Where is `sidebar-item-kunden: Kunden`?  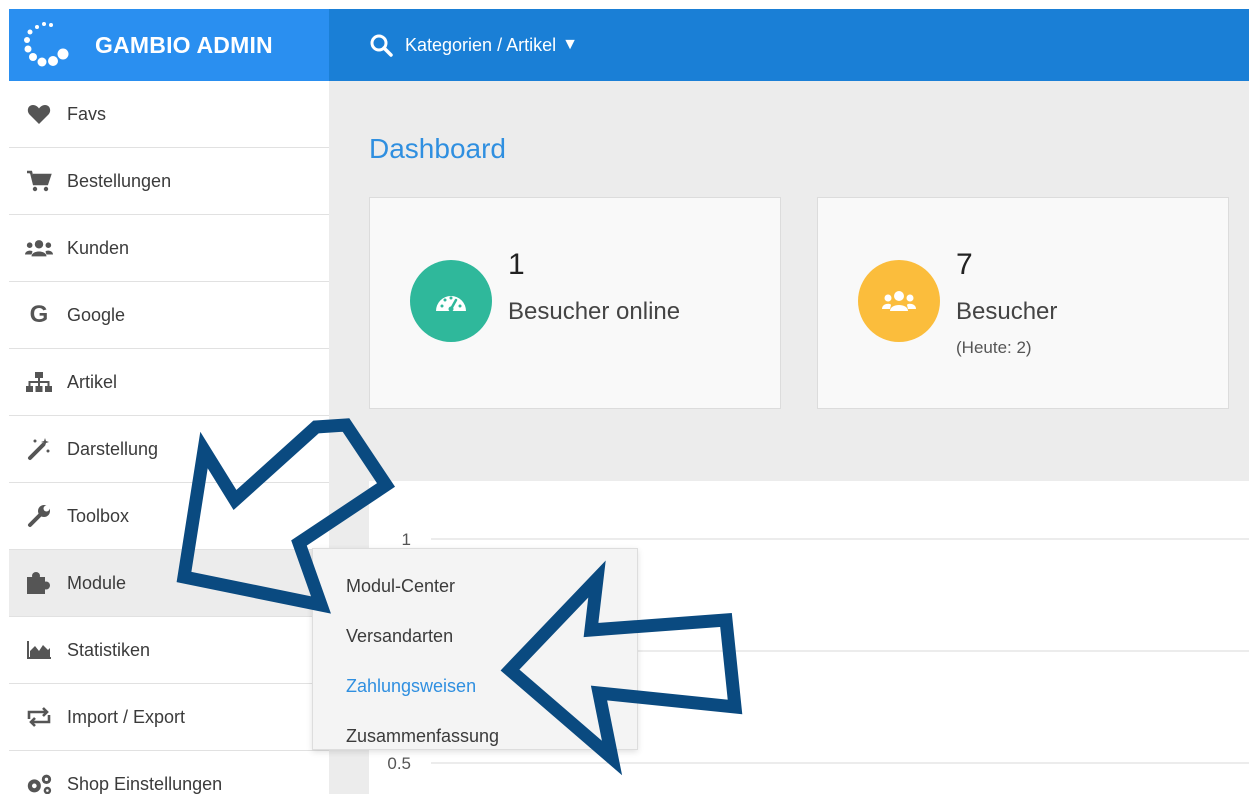 sidebar-item-kunden: Kunden is located at coordinates (169, 248).